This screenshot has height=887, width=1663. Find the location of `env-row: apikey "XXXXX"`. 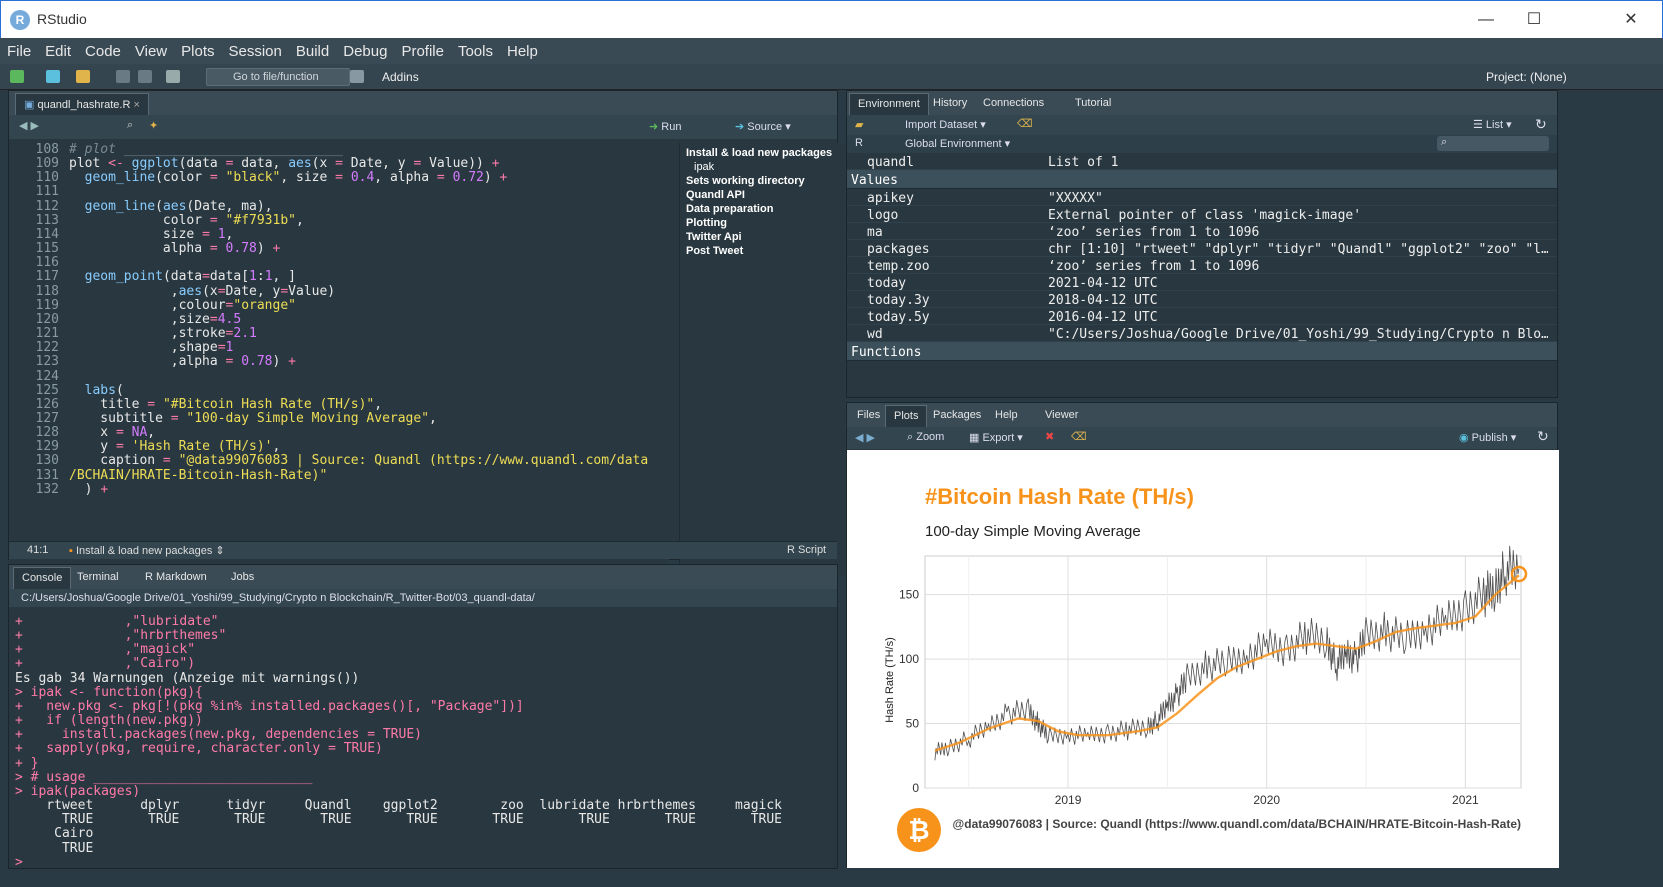

env-row: apikey "XXXXX" is located at coordinates (1202, 197).